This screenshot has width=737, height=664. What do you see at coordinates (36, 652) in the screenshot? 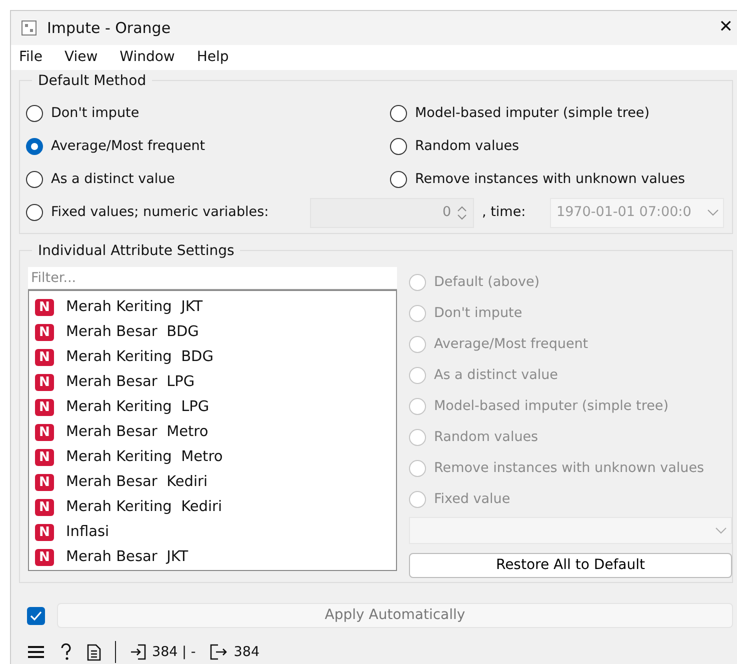
I see `menu-icon` at bounding box center [36, 652].